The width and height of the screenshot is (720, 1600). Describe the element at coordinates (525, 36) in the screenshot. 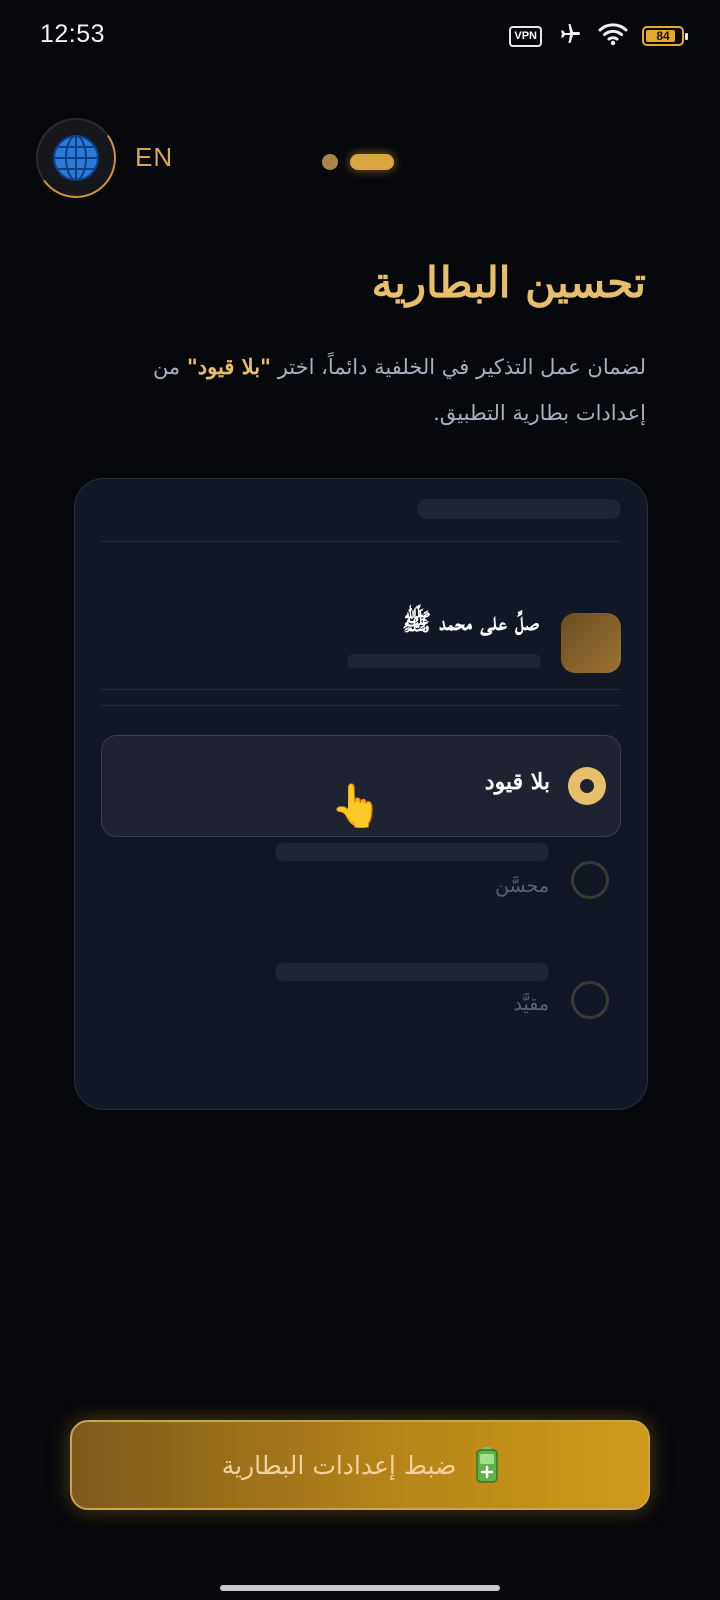

I see `vpn-icon: VPN` at that location.